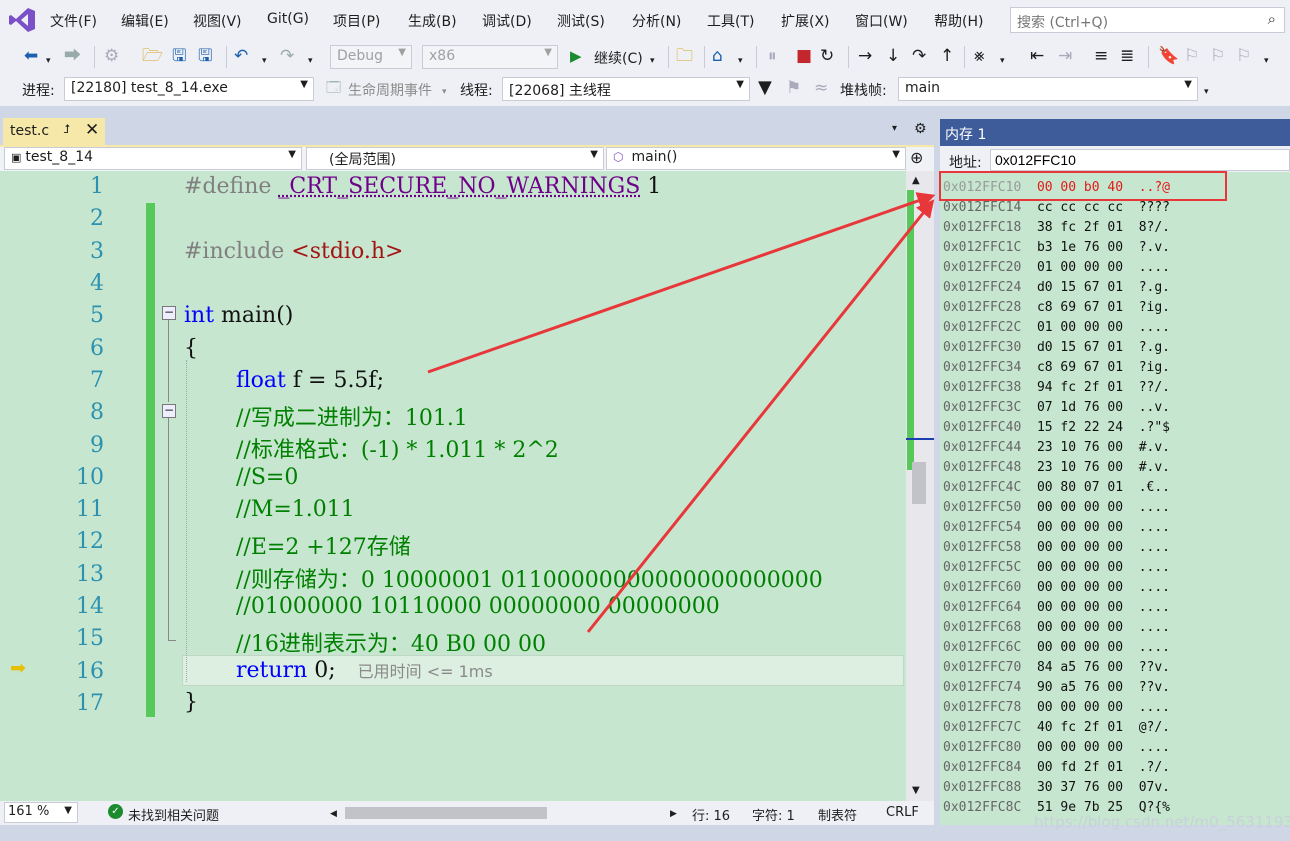 This screenshot has width=1290, height=841. I want to click on highlight-box, so click(1083, 186).